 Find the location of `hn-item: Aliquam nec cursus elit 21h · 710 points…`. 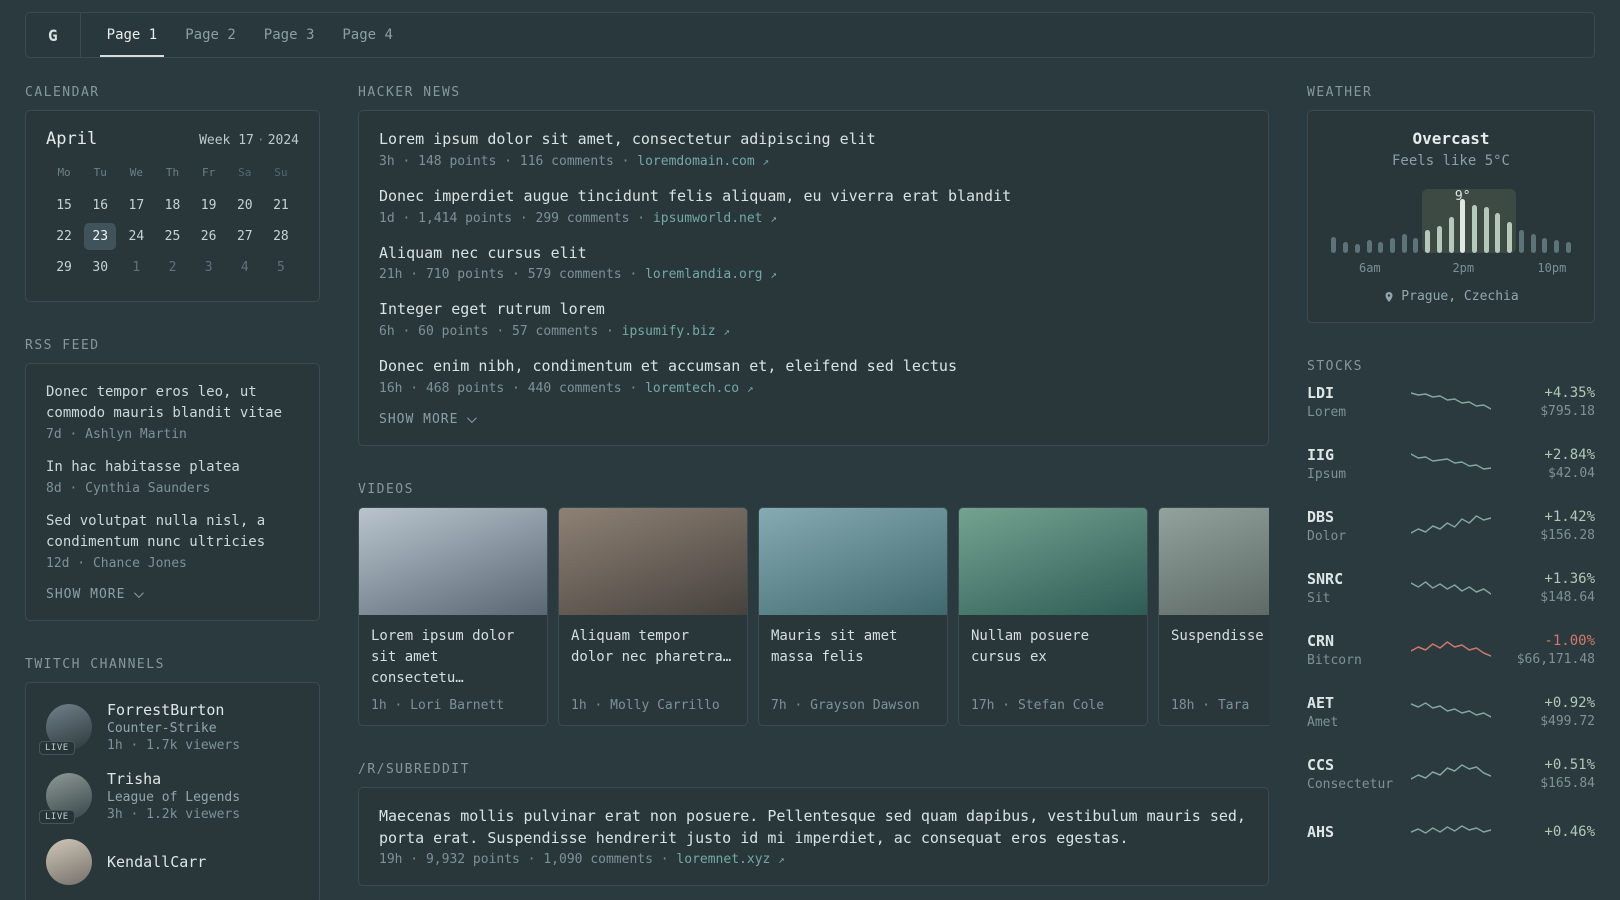

hn-item: Aliquam nec cursus elit 21h · 710 points… is located at coordinates (813, 263).